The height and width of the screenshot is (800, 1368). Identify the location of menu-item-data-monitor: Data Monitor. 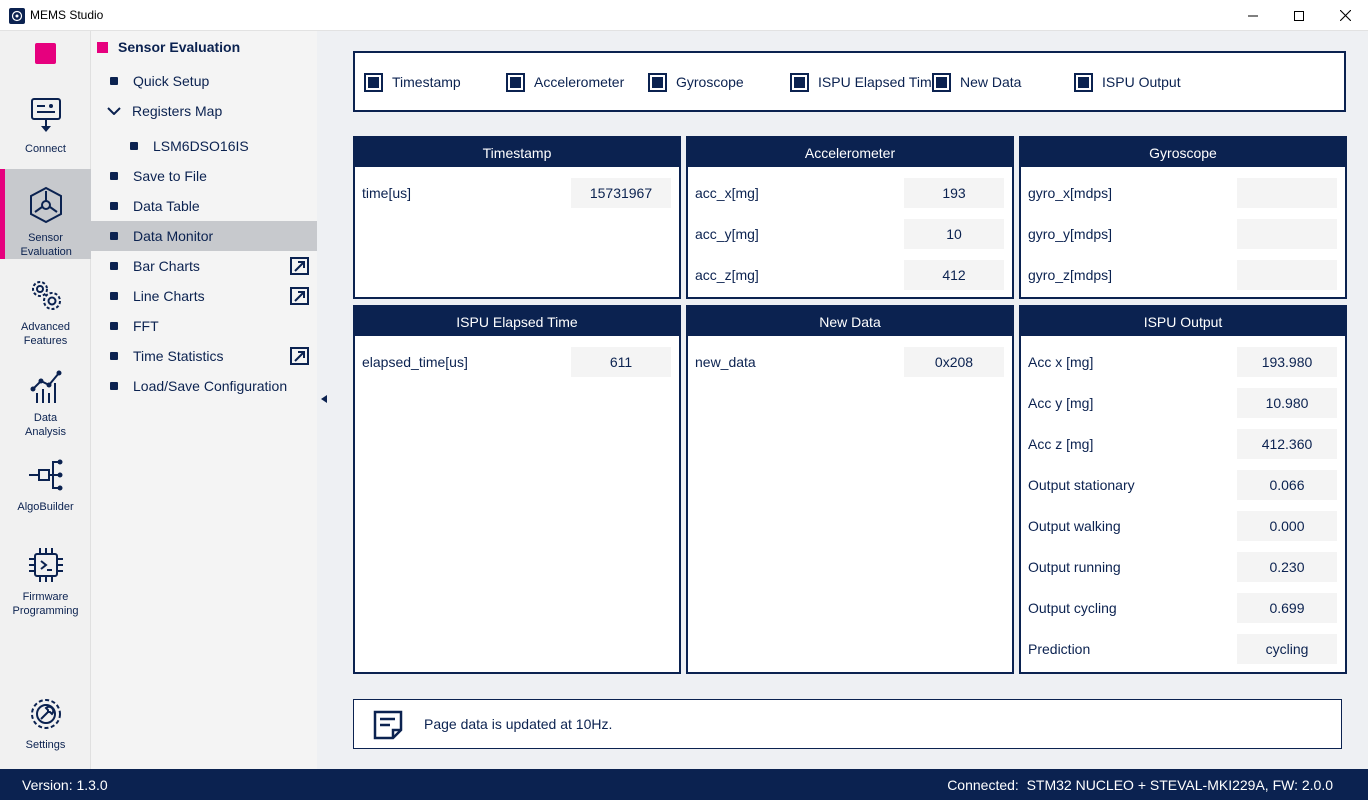
(204, 236).